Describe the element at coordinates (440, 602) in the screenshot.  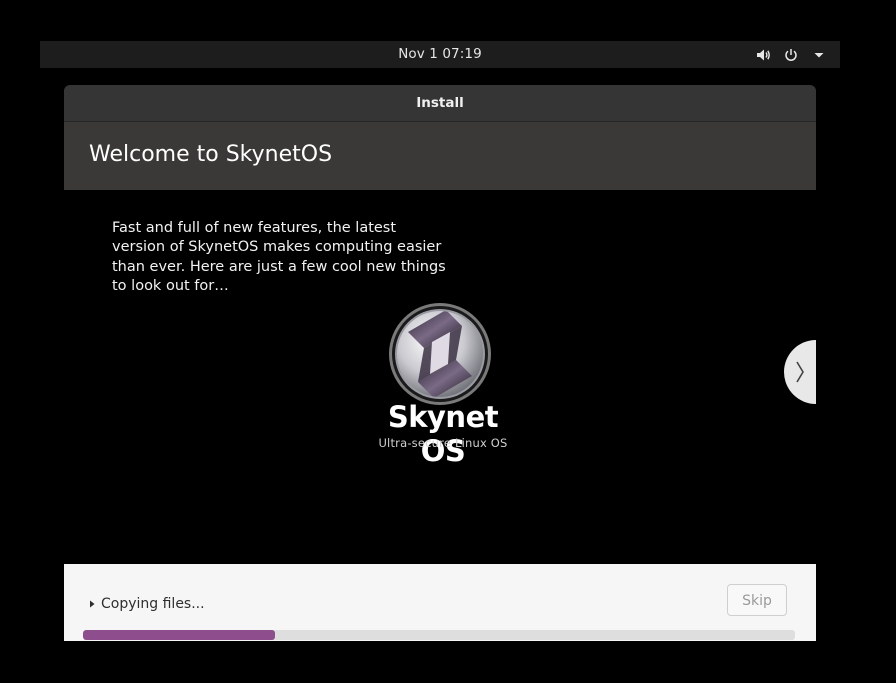
I see `progress-area: Copying files... Skip` at that location.